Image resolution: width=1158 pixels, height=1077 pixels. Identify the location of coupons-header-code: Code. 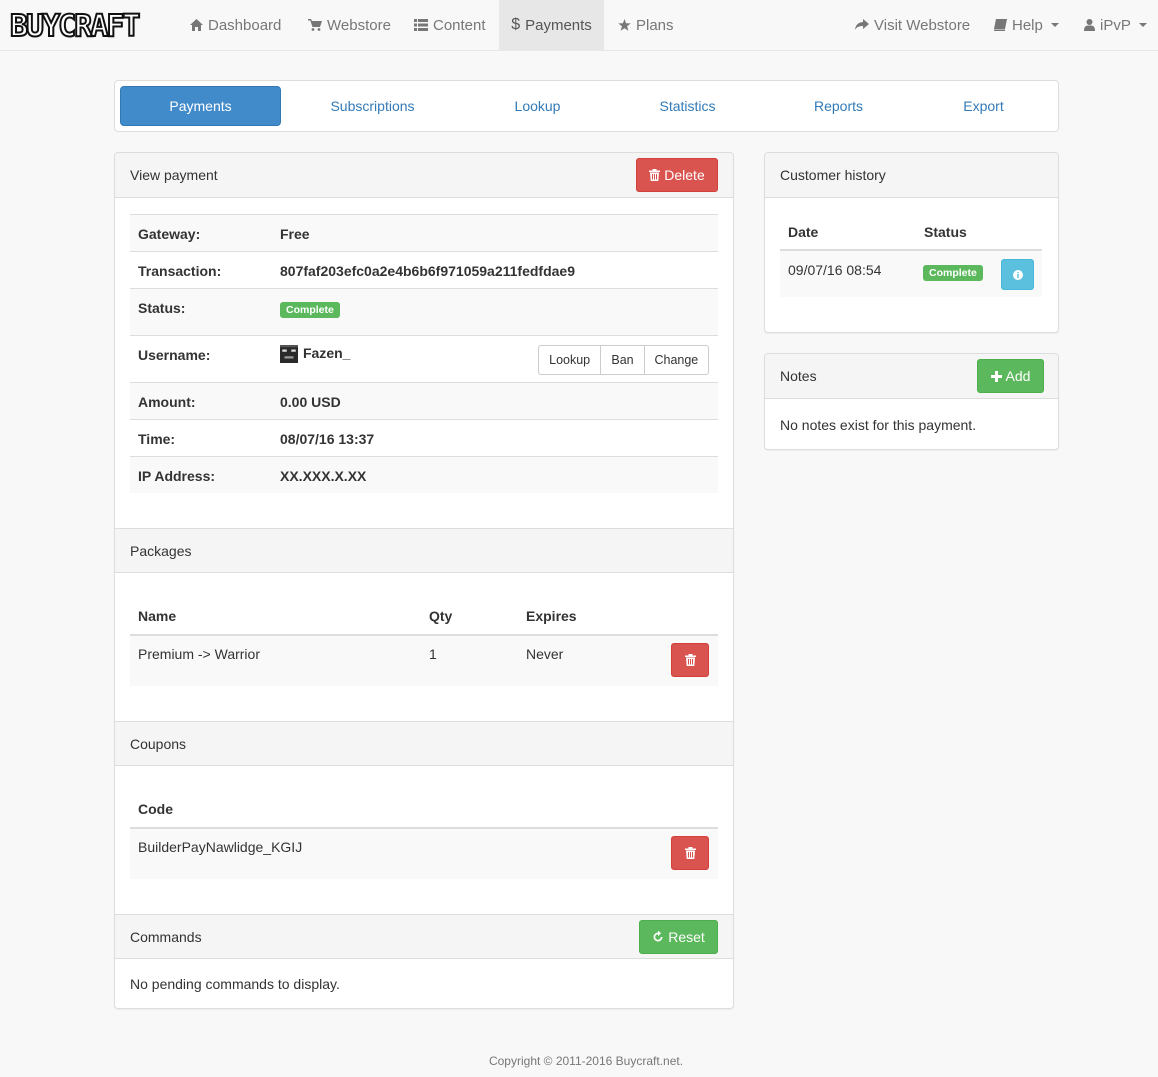
(155, 809).